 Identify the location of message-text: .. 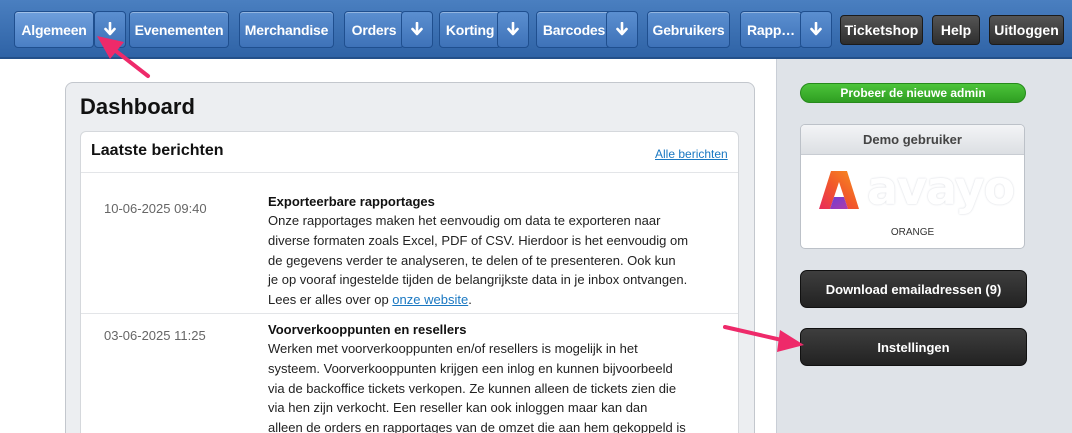
(470, 300).